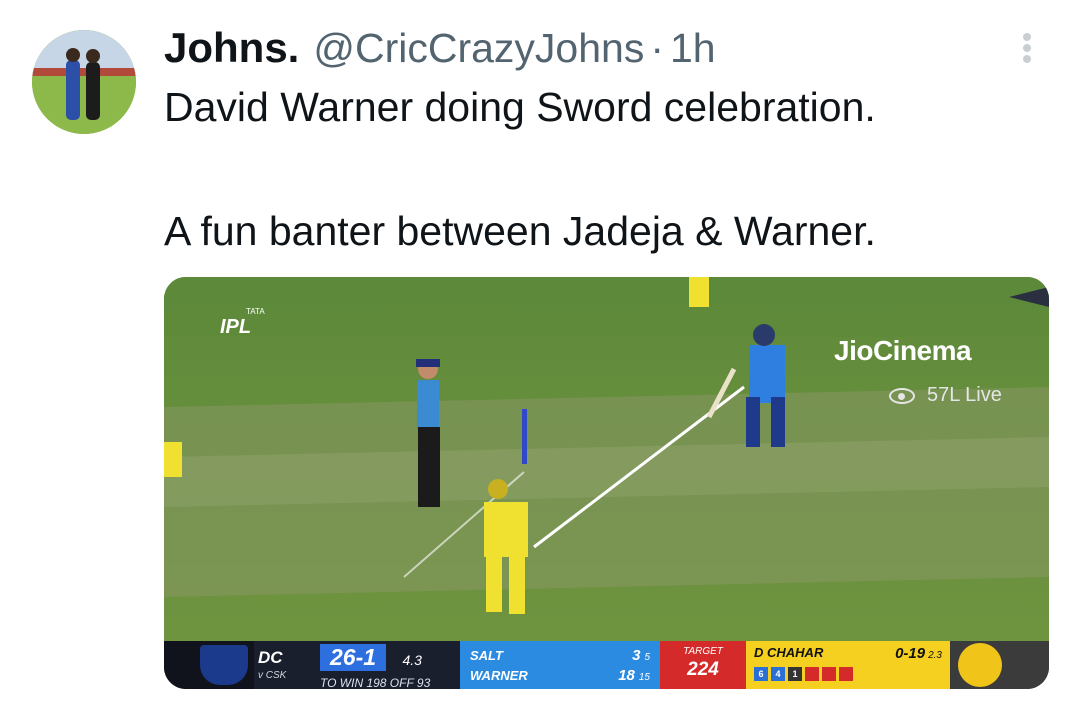 Image resolution: width=1080 pixels, height=720 pixels. Describe the element at coordinates (270, 657) in the screenshot. I see `batting-team: DC` at that location.